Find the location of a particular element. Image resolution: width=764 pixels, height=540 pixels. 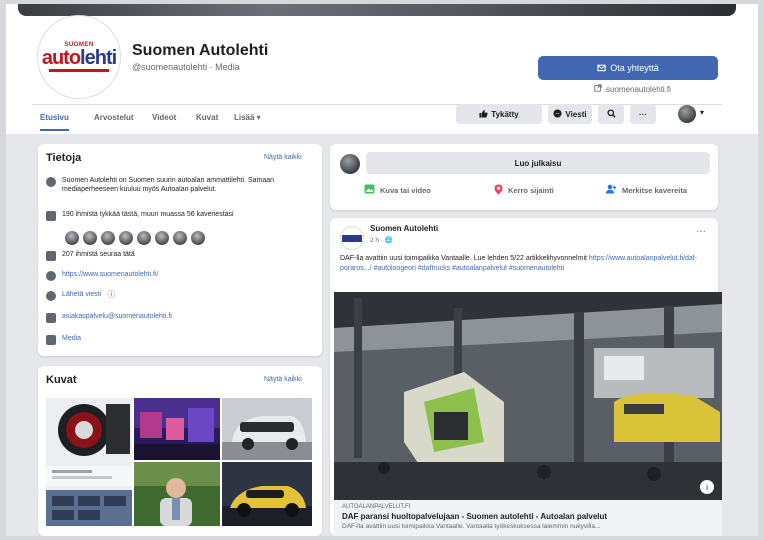

photos-card: Kuvat Näytä kaikki is located at coordinates (180, 451).